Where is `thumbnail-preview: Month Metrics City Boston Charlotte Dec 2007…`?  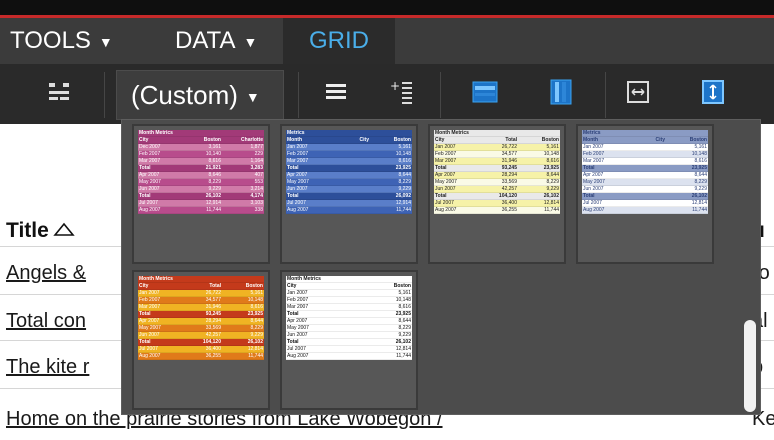
thumbnail-preview: Month Metrics City Boston Charlotte Dec 2007… is located at coordinates (201, 194).